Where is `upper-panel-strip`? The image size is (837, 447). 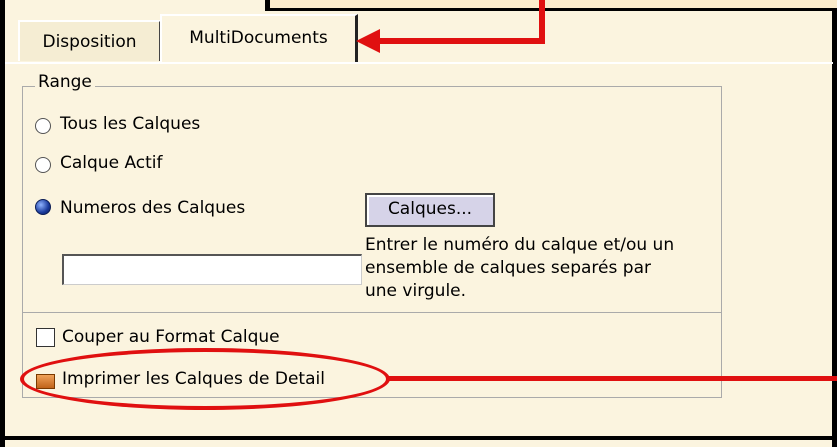
upper-panel-strip is located at coordinates (551, 5).